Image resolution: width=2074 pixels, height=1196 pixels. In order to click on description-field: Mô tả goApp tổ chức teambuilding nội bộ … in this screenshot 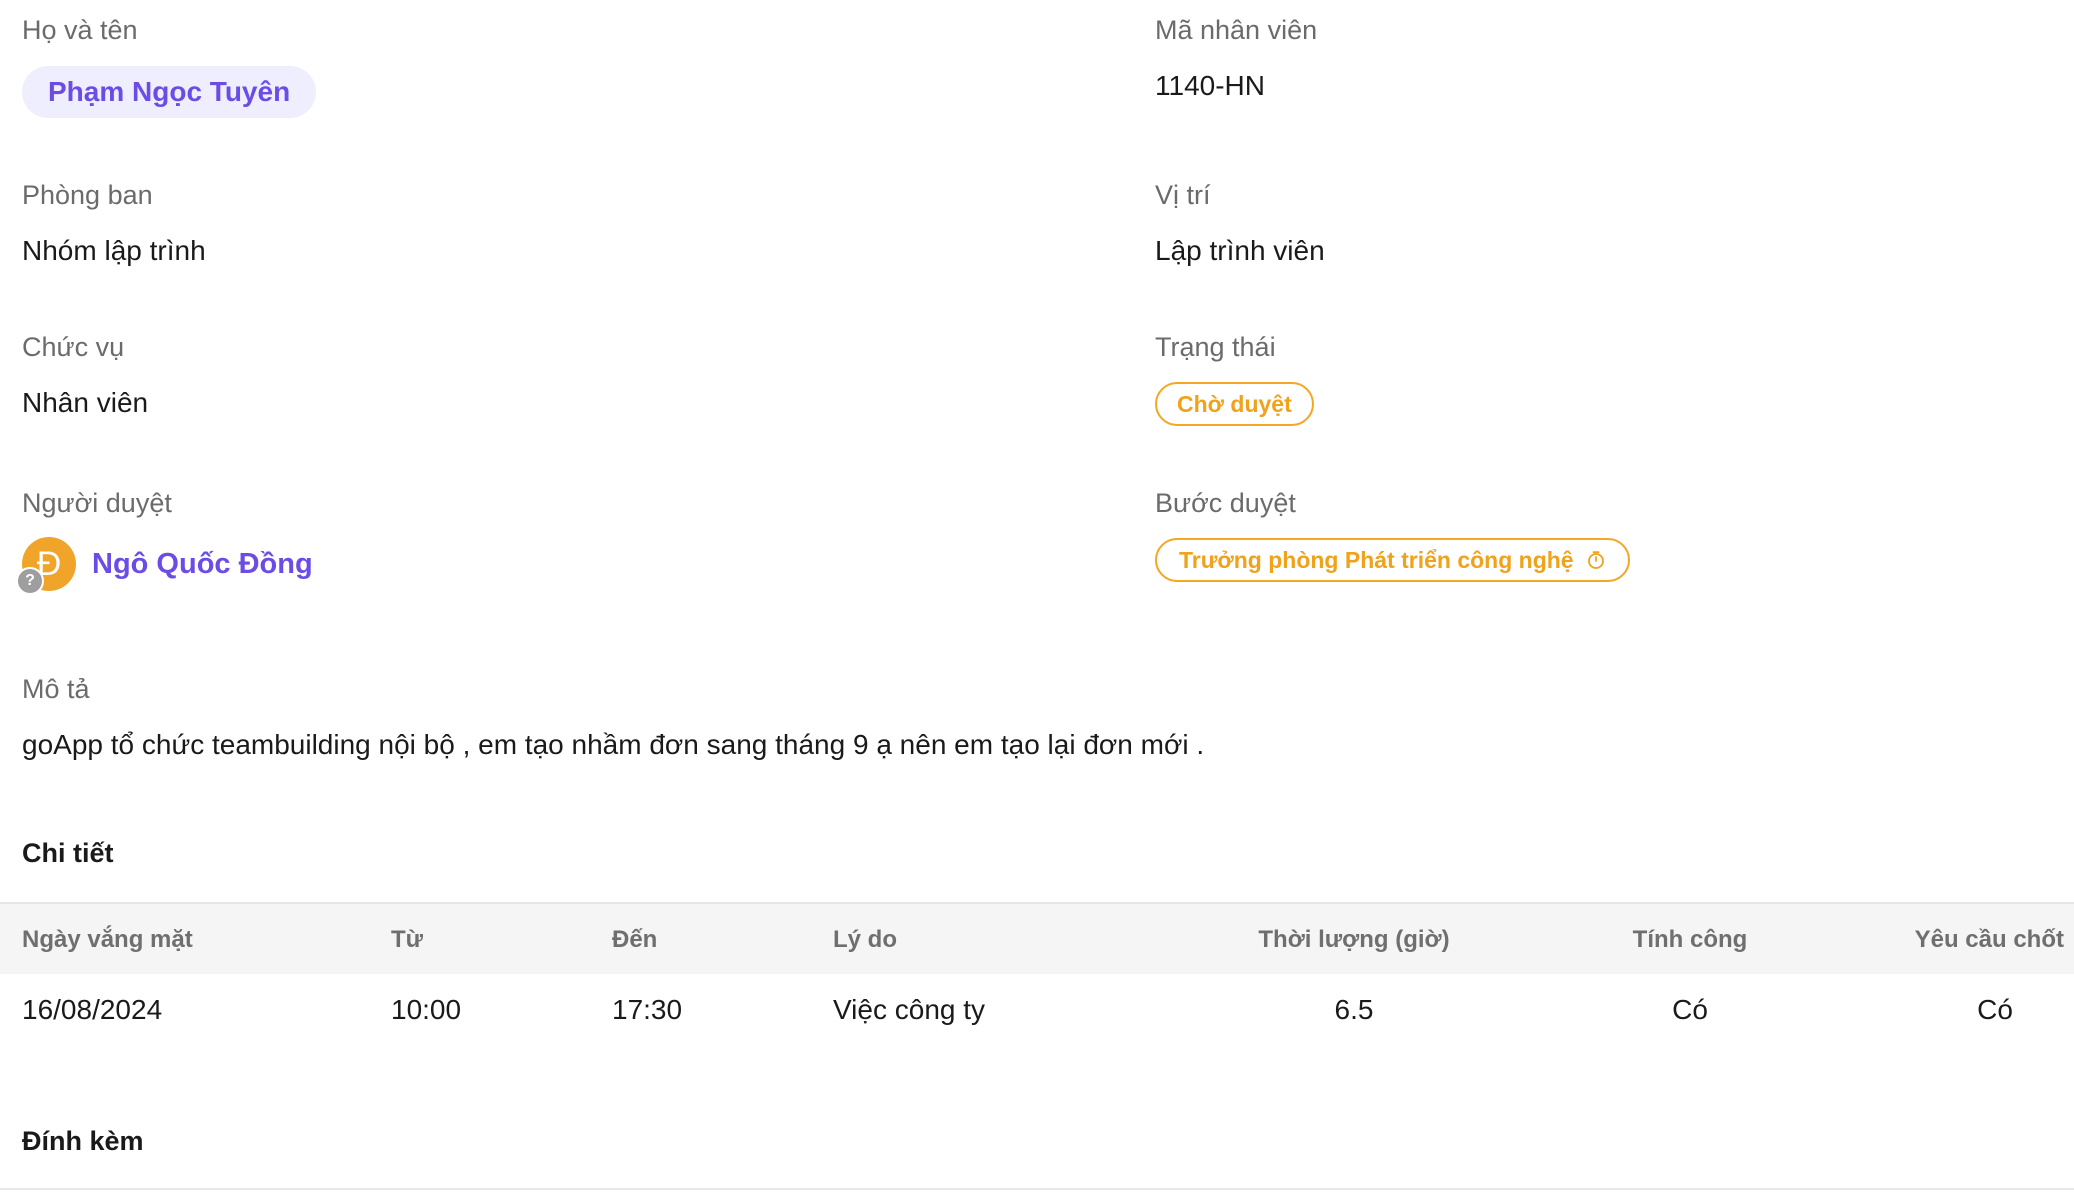, I will do `click(613, 717)`.